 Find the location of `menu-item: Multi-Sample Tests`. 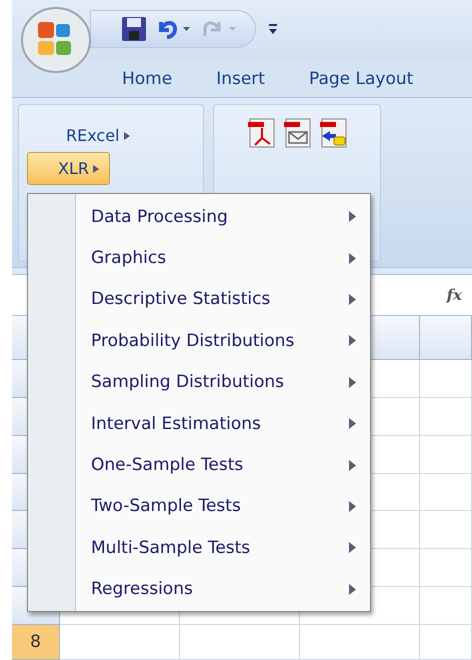

menu-item: Multi-Sample Tests is located at coordinates (223, 548).